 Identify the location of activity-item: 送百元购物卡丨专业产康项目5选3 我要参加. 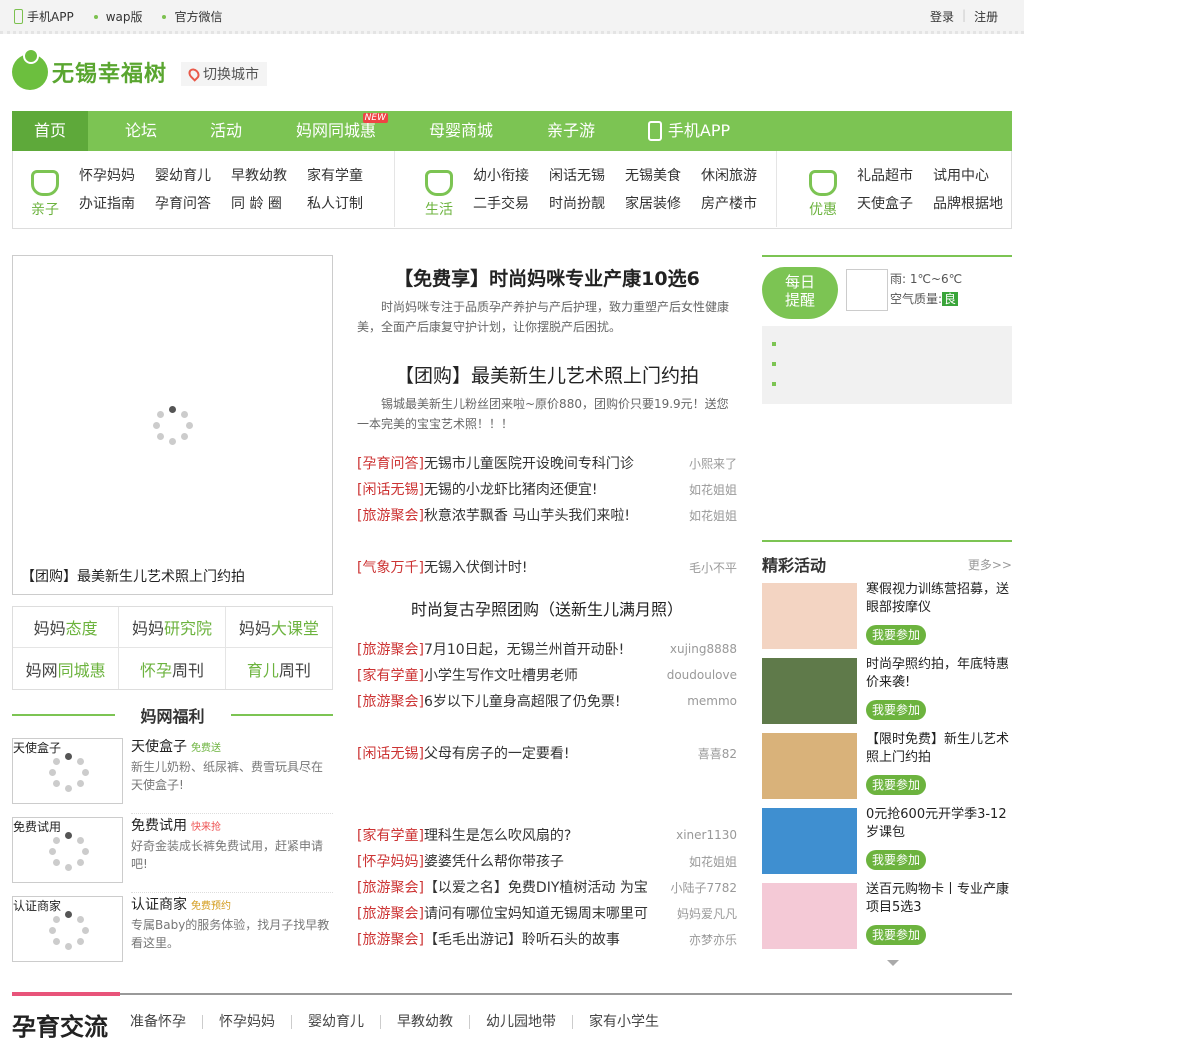
(887, 915).